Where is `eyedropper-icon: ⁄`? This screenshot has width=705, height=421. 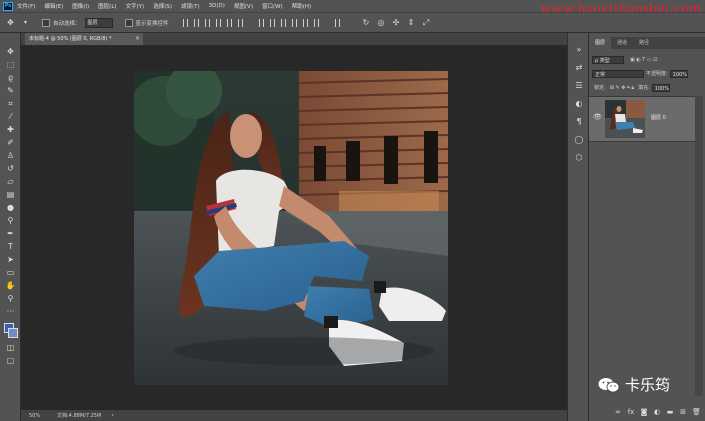 eyedropper-icon: ⁄ is located at coordinates (10, 116).